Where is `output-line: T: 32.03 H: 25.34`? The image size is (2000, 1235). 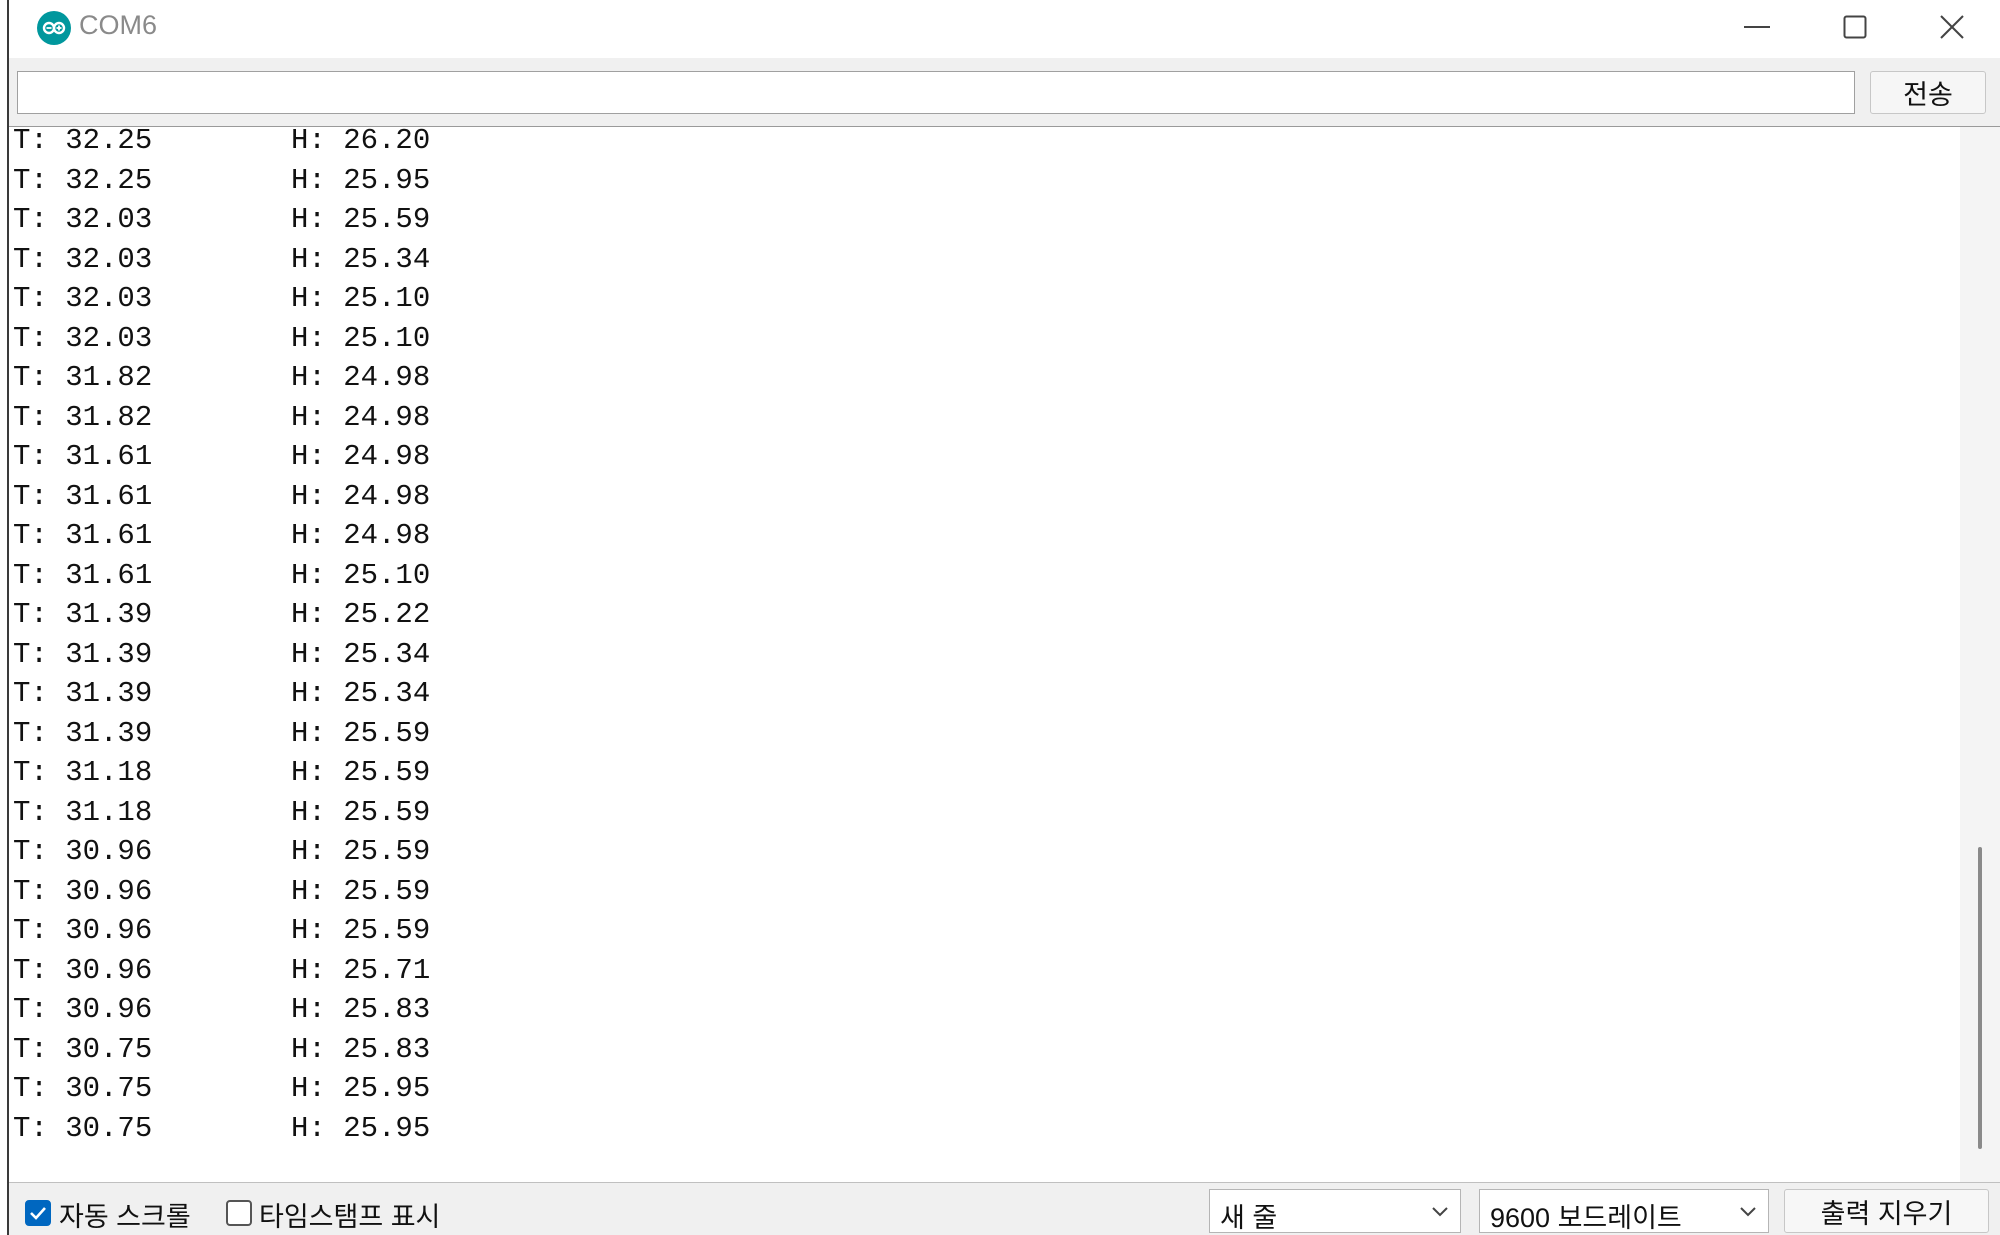
output-line: T: 32.03 H: 25.34 is located at coordinates (221, 260).